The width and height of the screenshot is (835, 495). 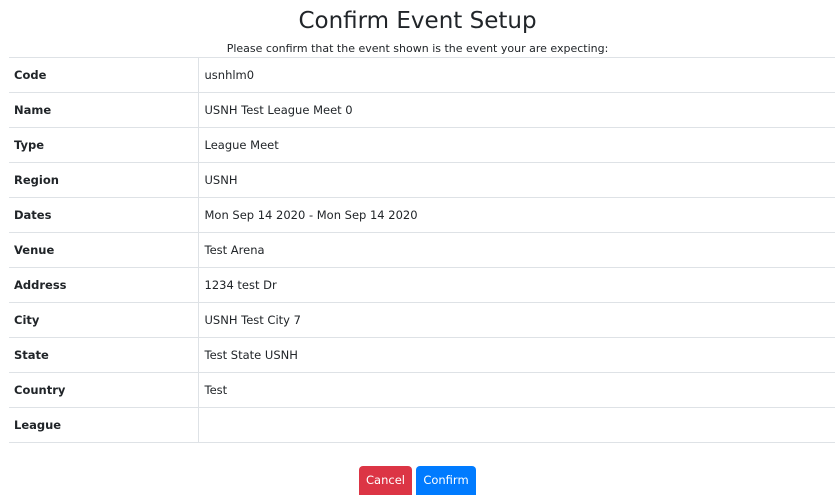 I want to click on row-label: Country, so click(x=104, y=390).